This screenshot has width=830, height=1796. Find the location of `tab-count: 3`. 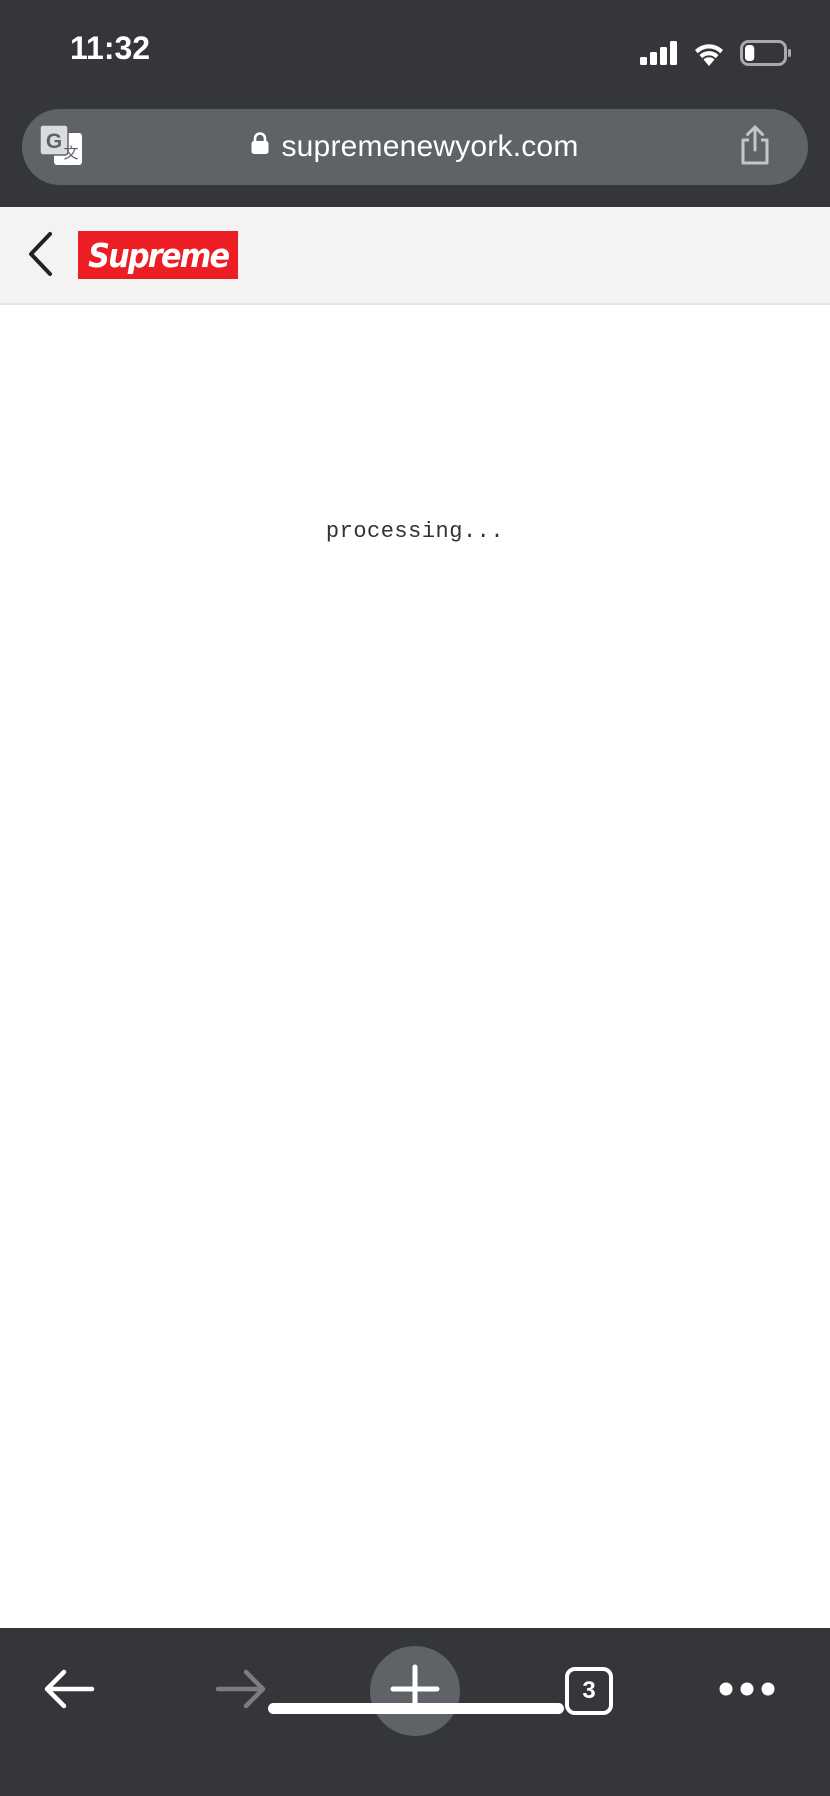

tab-count: 3 is located at coordinates (589, 1691).